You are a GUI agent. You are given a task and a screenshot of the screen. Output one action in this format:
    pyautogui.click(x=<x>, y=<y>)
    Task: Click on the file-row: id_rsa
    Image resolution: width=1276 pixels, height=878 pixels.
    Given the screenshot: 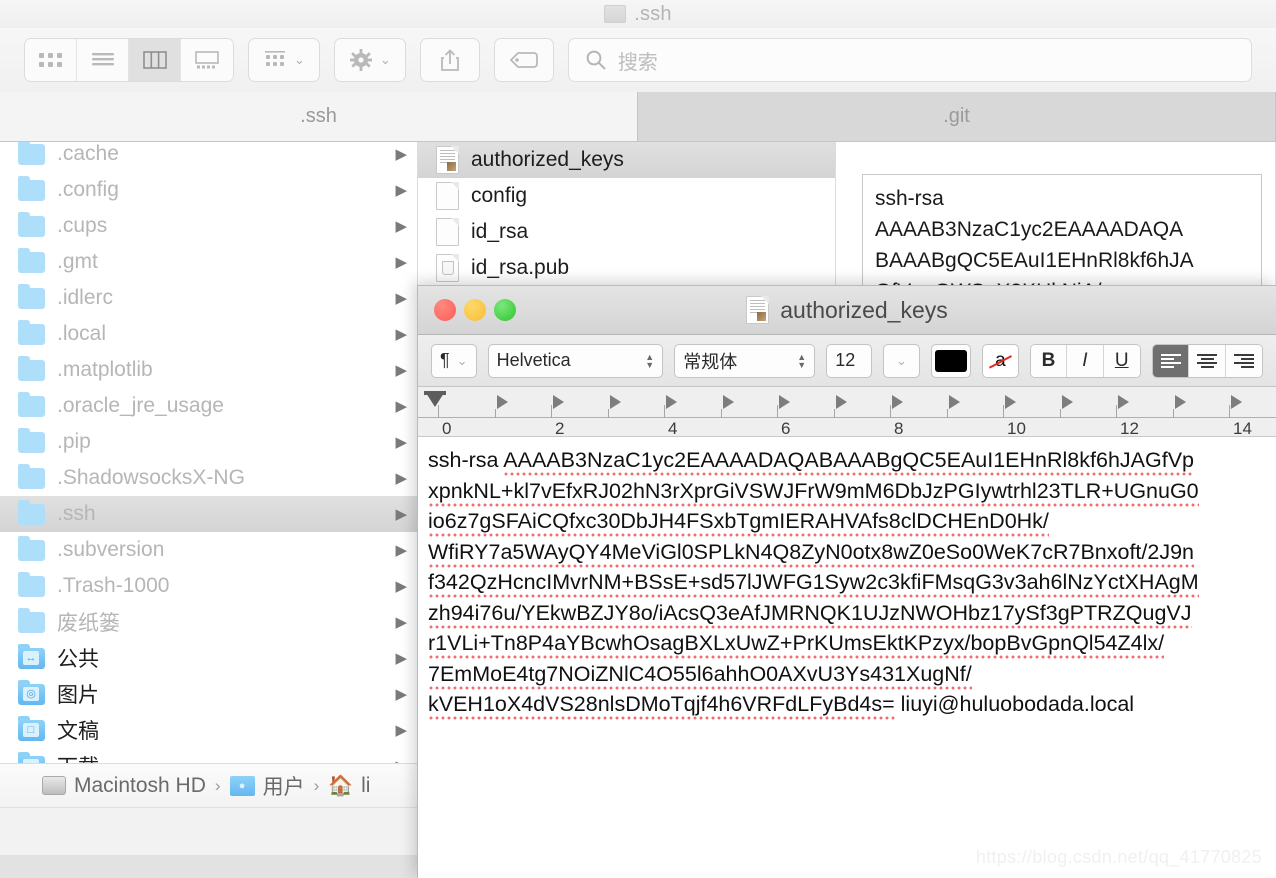 What is the action you would take?
    pyautogui.click(x=626, y=232)
    